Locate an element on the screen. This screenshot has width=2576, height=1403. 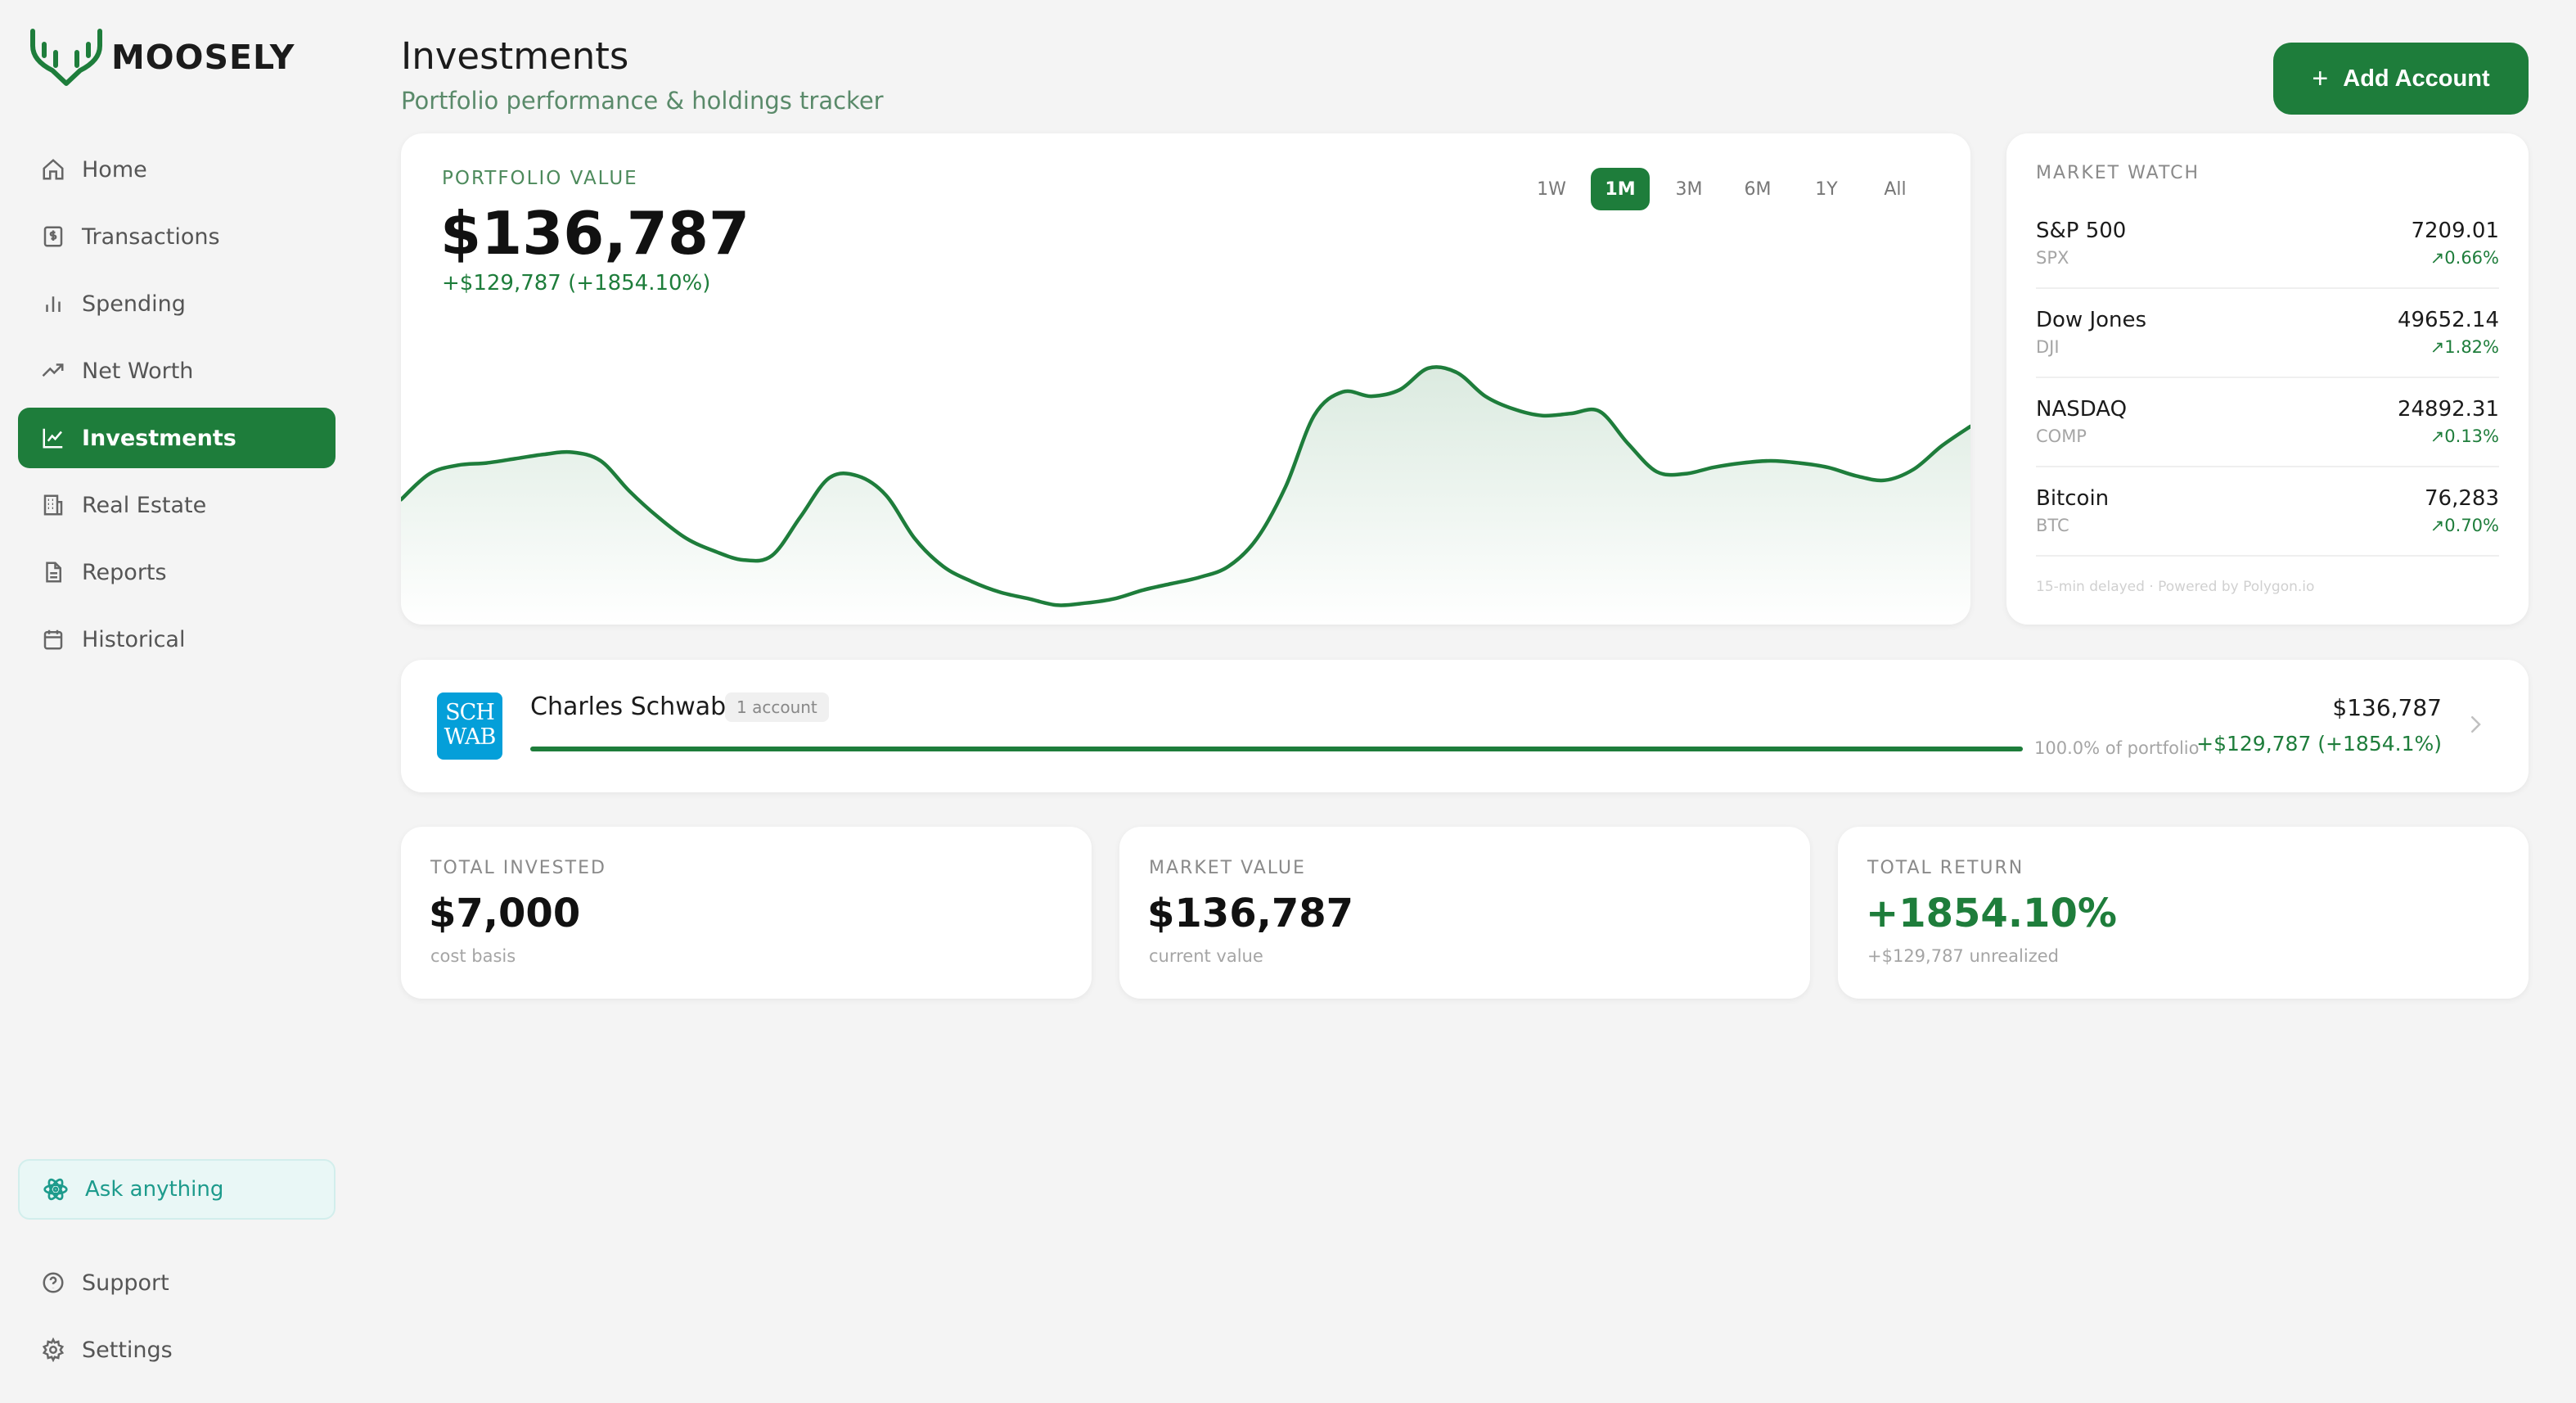
sidebar-item-label: Investments is located at coordinates (159, 438).